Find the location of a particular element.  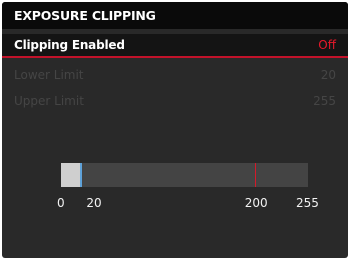

scale-tick-label: 0 is located at coordinates (61, 203).